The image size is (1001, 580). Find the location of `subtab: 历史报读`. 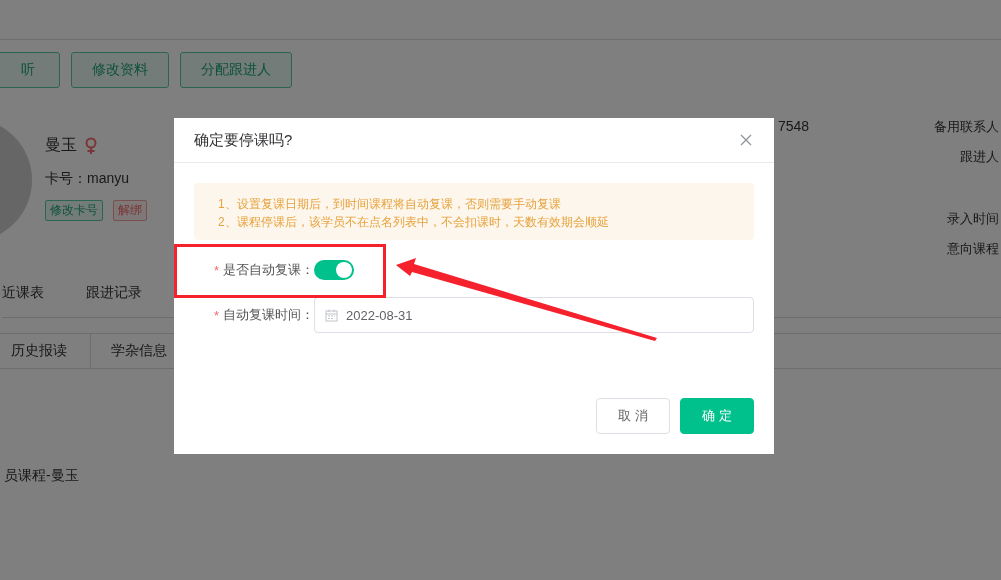

subtab: 历史报读 is located at coordinates (45, 351).